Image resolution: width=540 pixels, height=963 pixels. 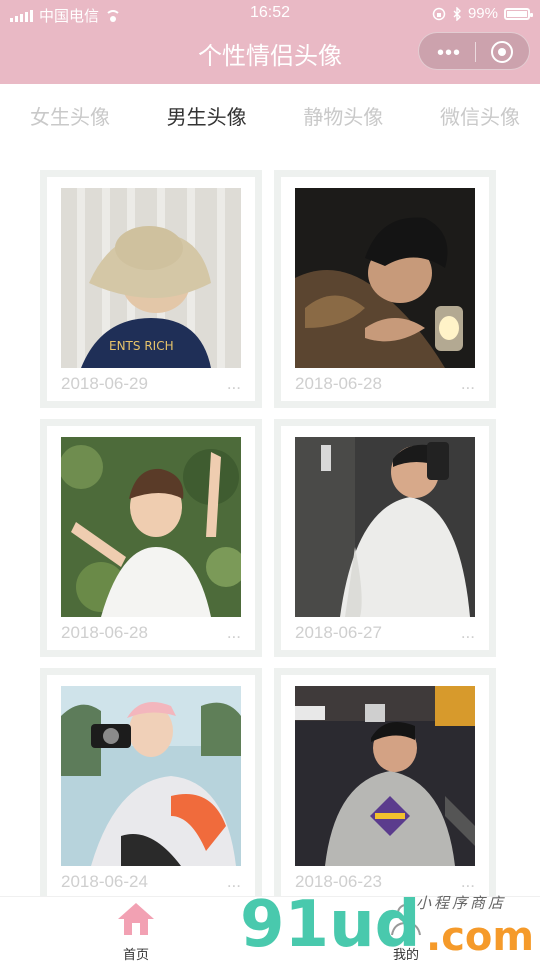 I want to click on bluetooth-icon, so click(x=457, y=13).